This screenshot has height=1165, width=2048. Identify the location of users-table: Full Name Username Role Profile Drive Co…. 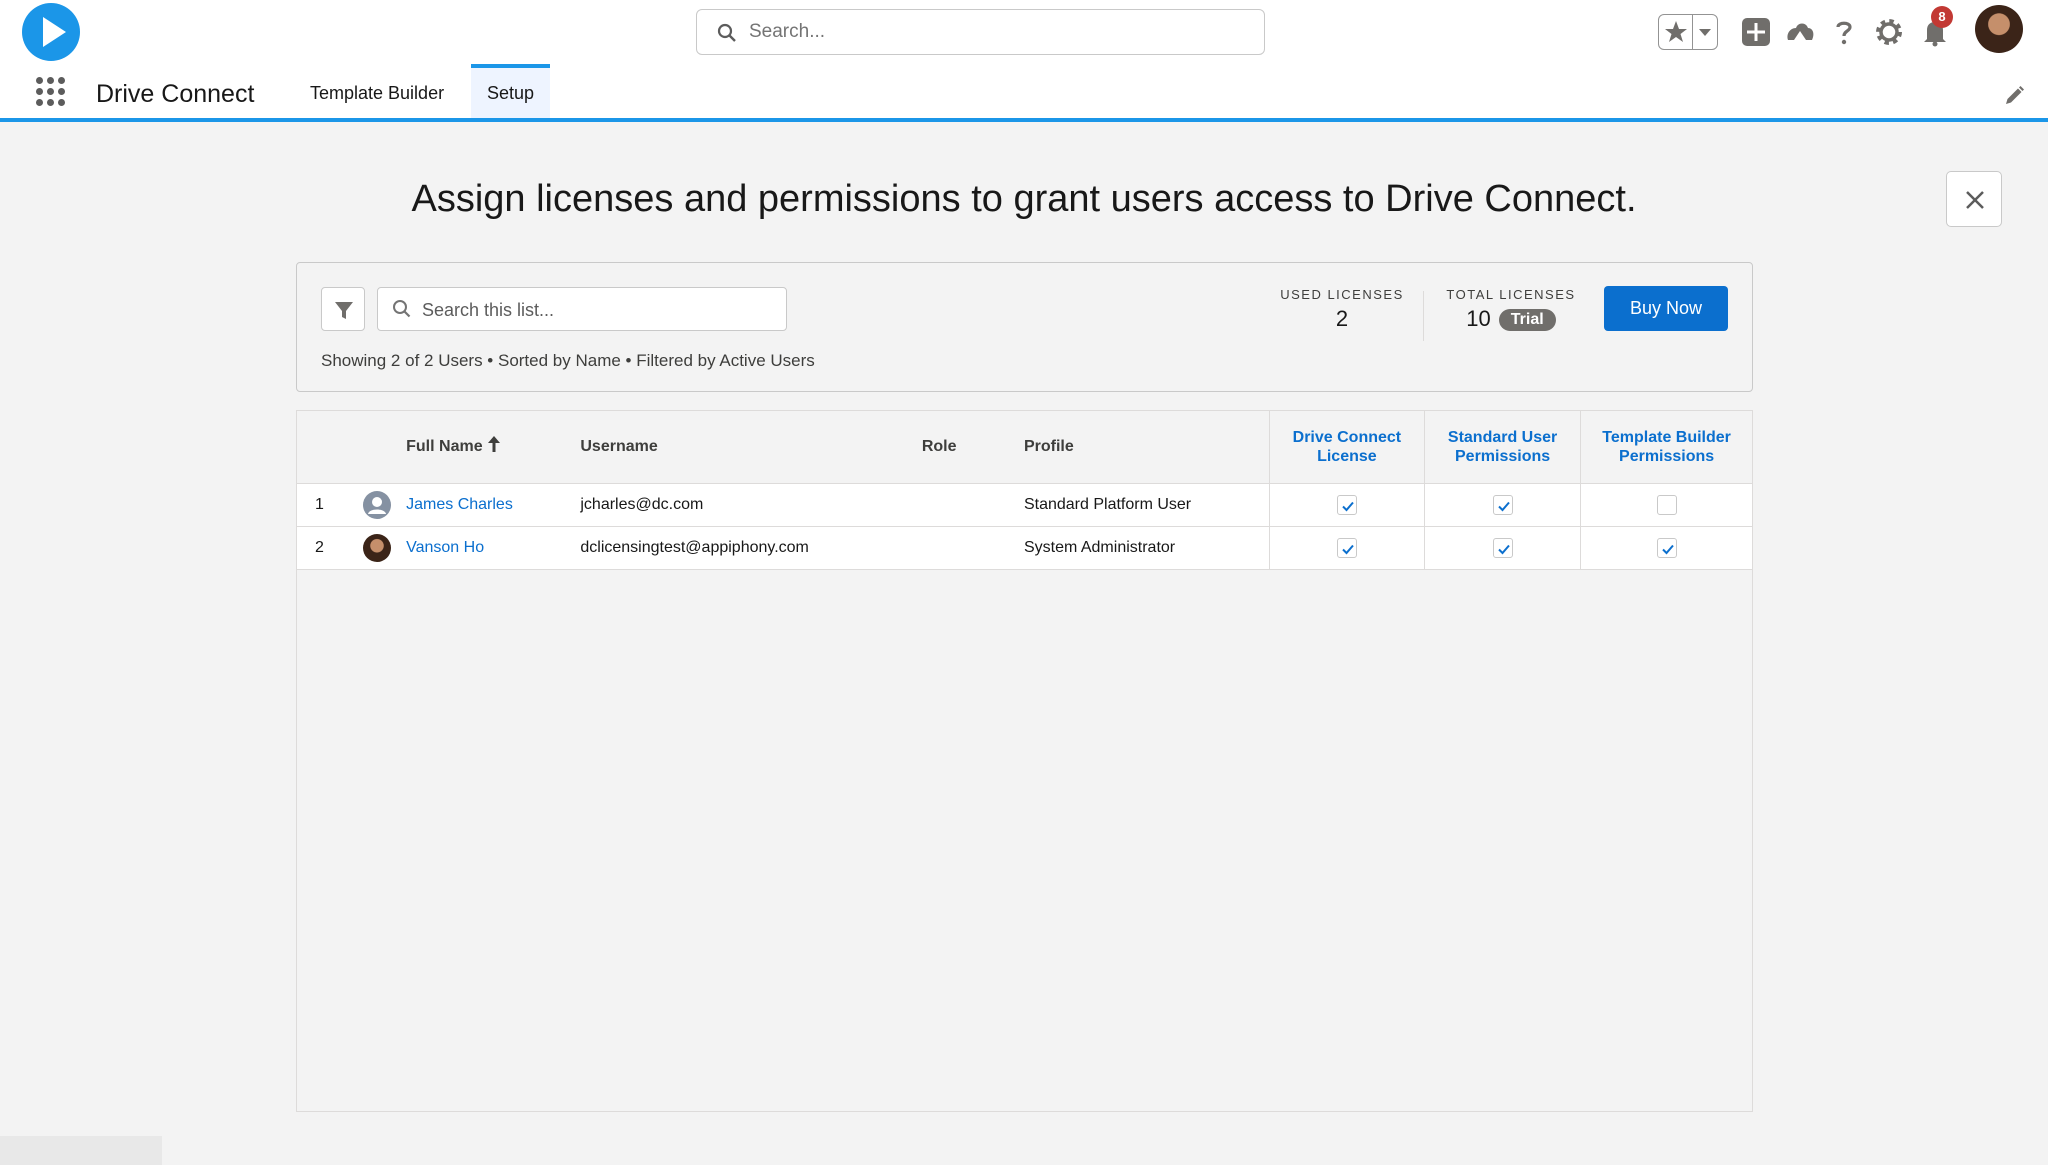
(1024, 490).